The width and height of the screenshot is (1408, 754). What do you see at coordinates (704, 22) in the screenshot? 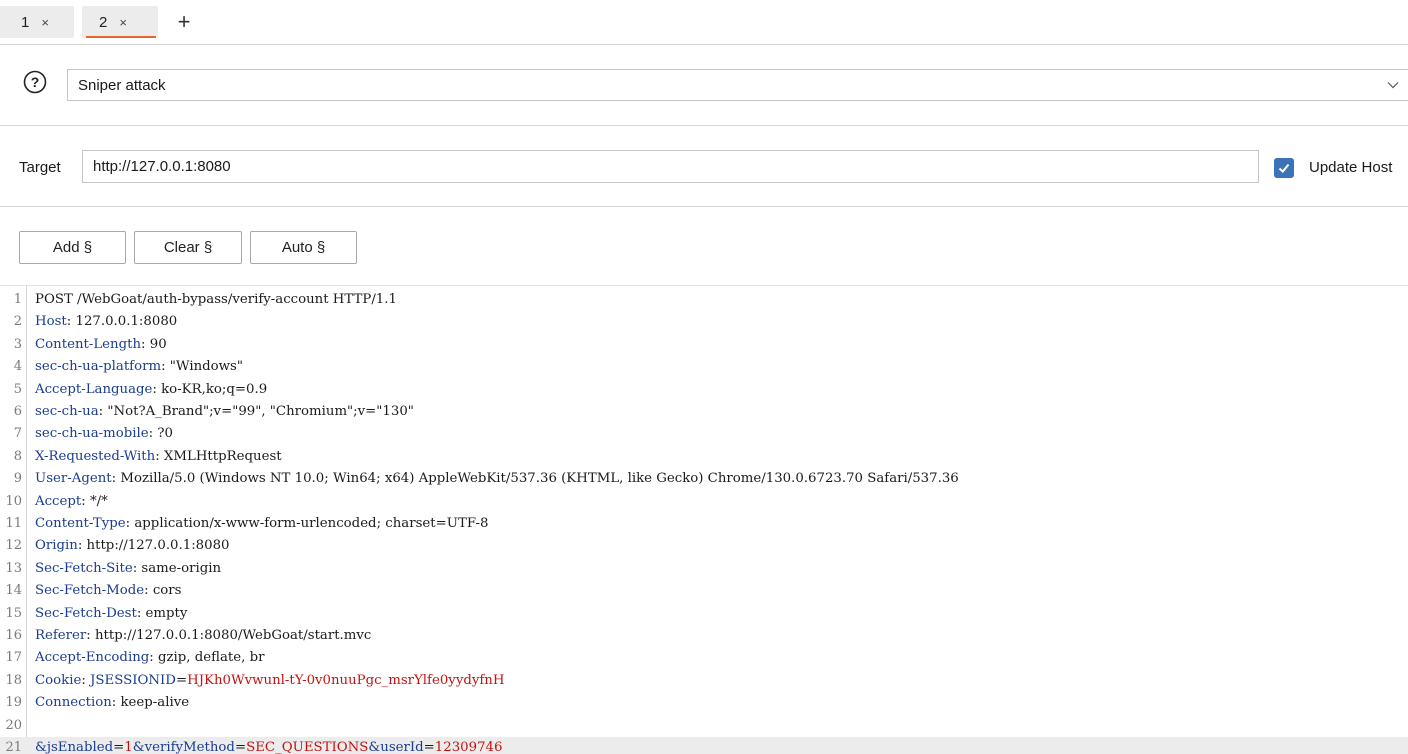
I see `tab-strip: 1 × 2 × +` at bounding box center [704, 22].